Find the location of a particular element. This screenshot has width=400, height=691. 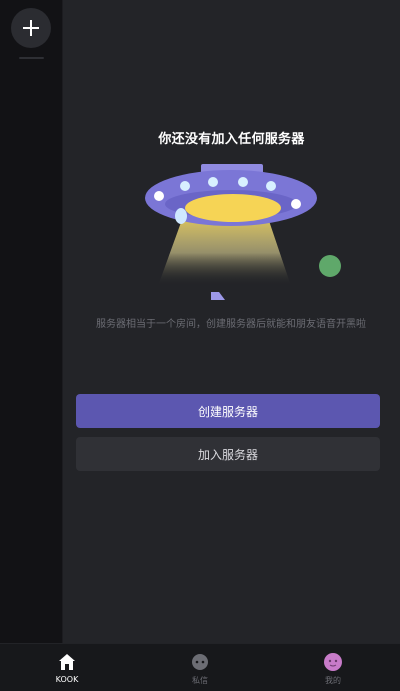

nav-label-kook: KOOK is located at coordinates (67, 679).